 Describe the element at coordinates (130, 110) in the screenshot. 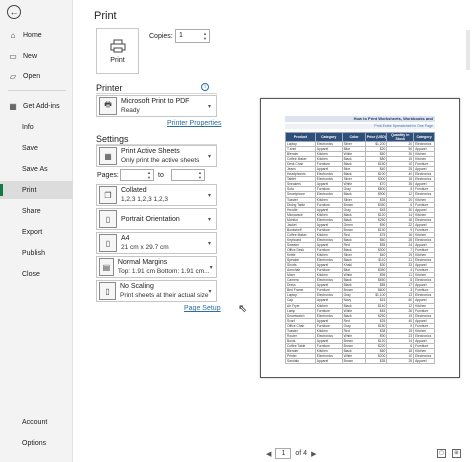

I see `printer-status: Ready` at that location.